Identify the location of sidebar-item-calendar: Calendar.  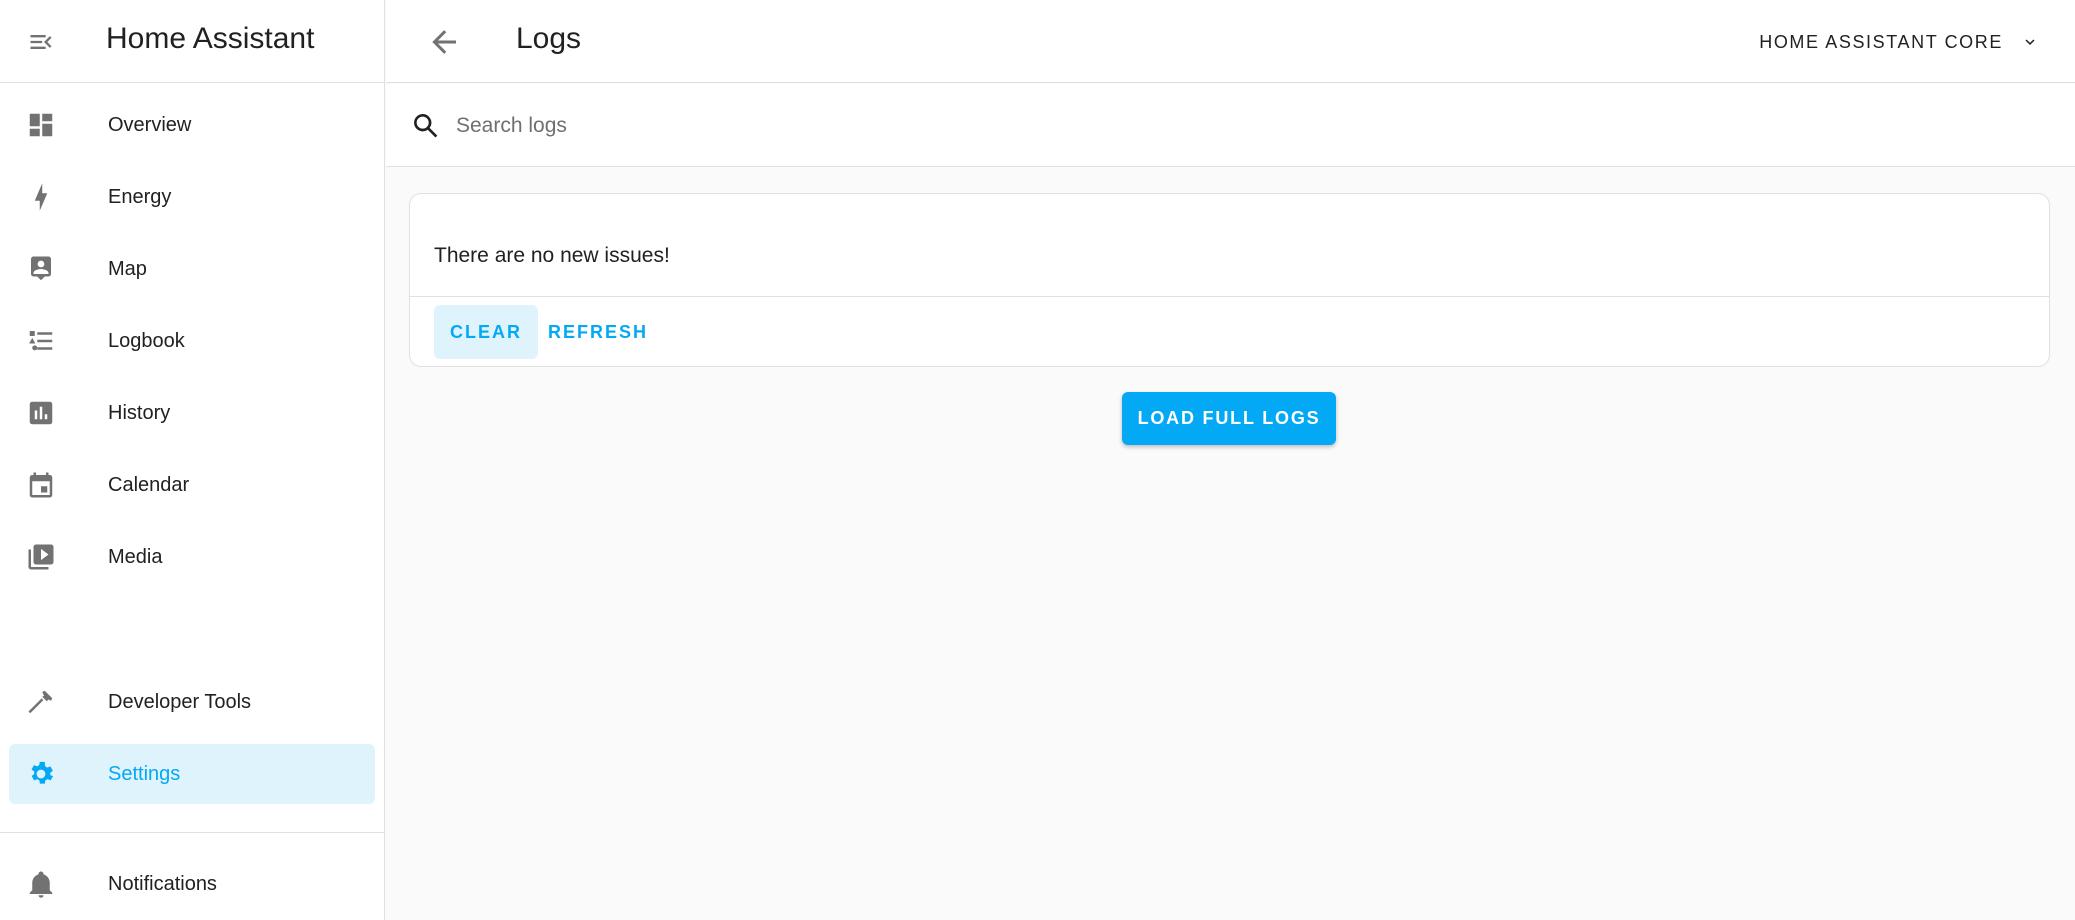
(192, 485).